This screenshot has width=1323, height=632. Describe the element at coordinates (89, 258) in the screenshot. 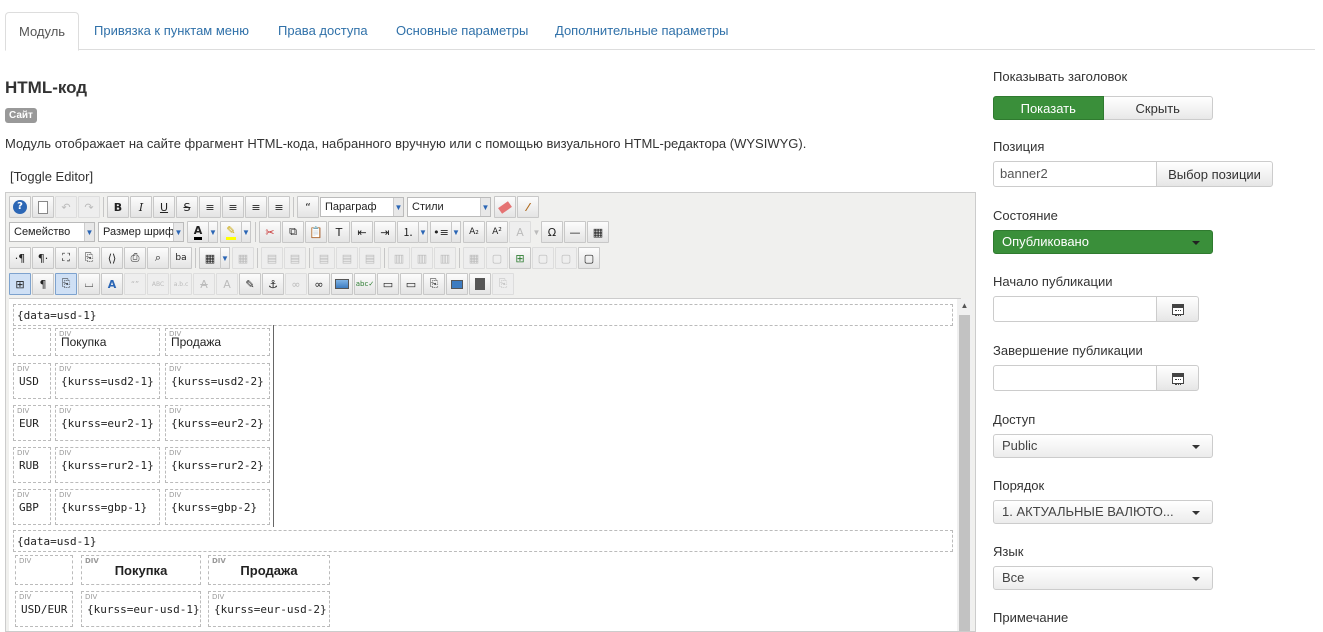

I see `template-icon: ⎘` at that location.